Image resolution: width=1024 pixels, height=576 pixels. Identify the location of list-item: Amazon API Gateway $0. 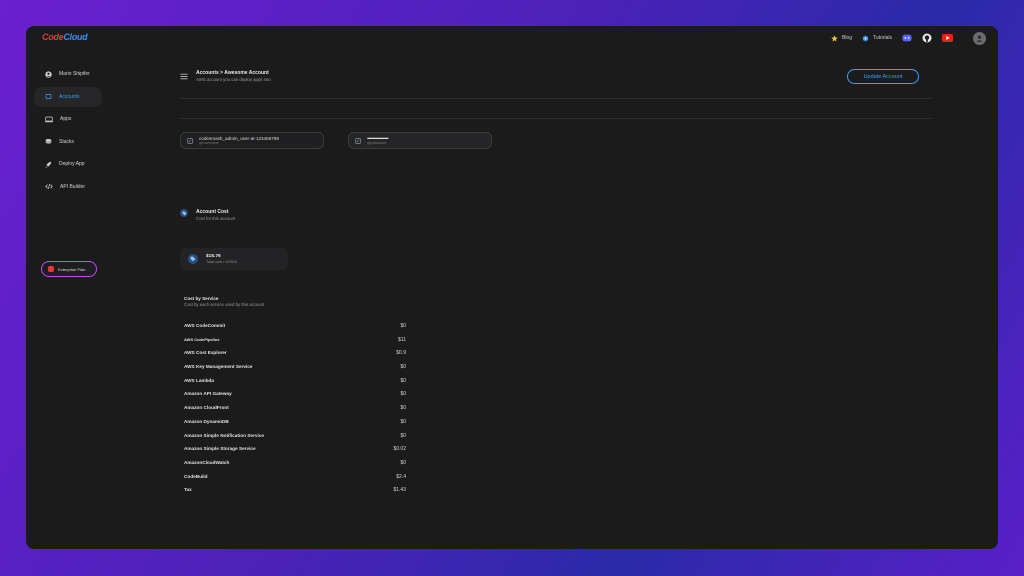
(295, 394).